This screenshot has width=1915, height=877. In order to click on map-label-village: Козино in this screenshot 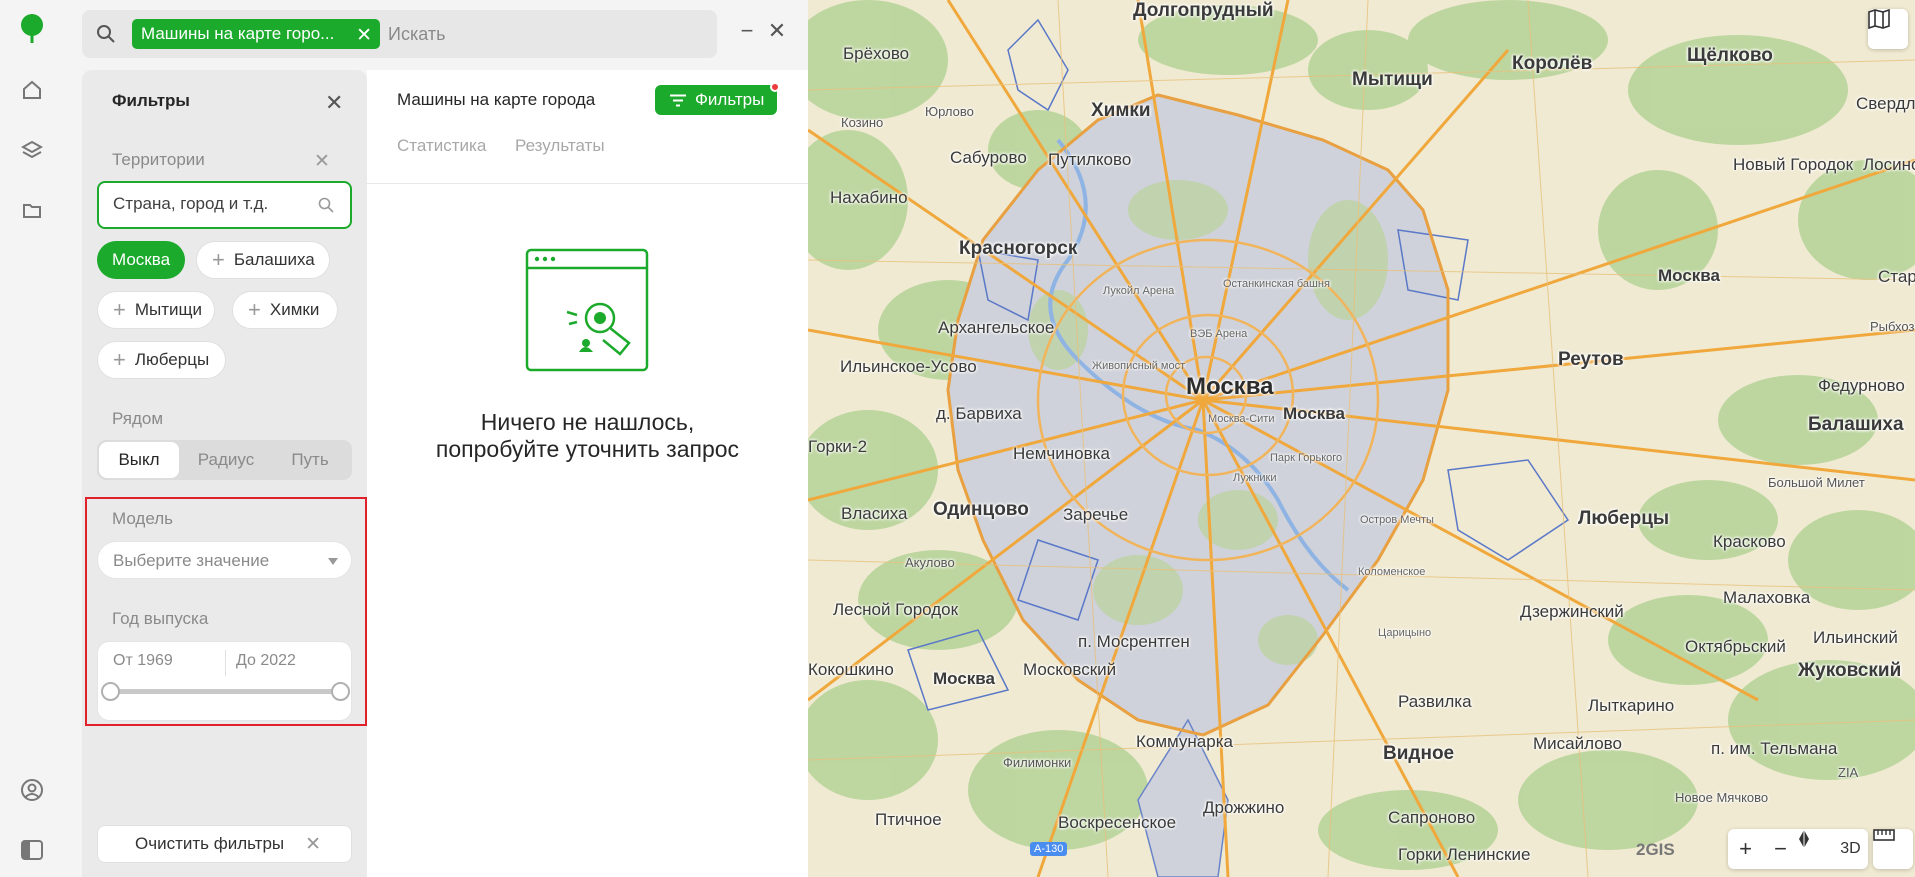, I will do `click(862, 122)`.